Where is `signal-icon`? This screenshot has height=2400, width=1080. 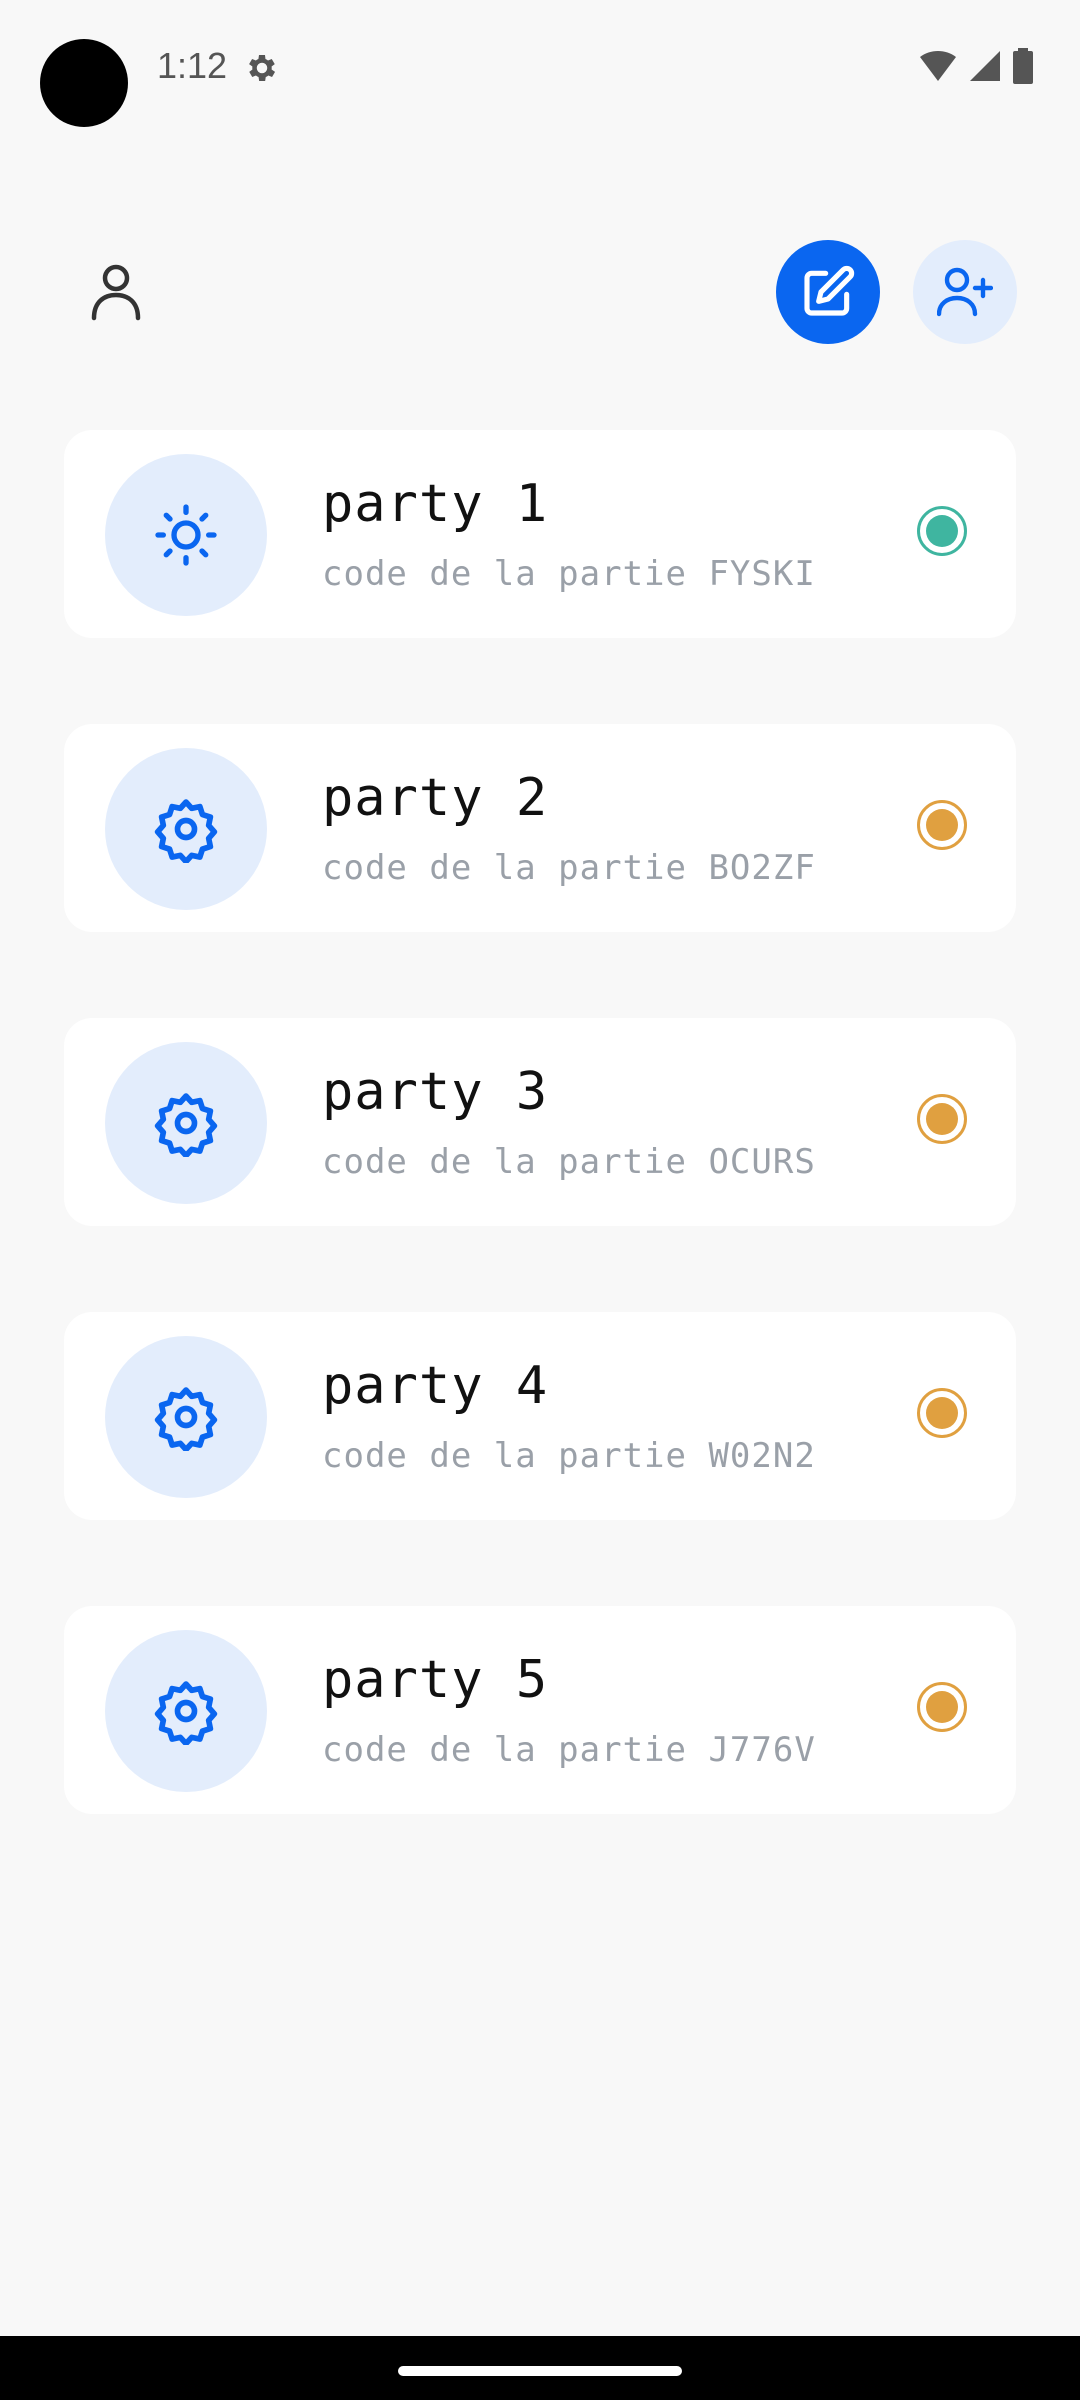
signal-icon is located at coordinates (985, 66).